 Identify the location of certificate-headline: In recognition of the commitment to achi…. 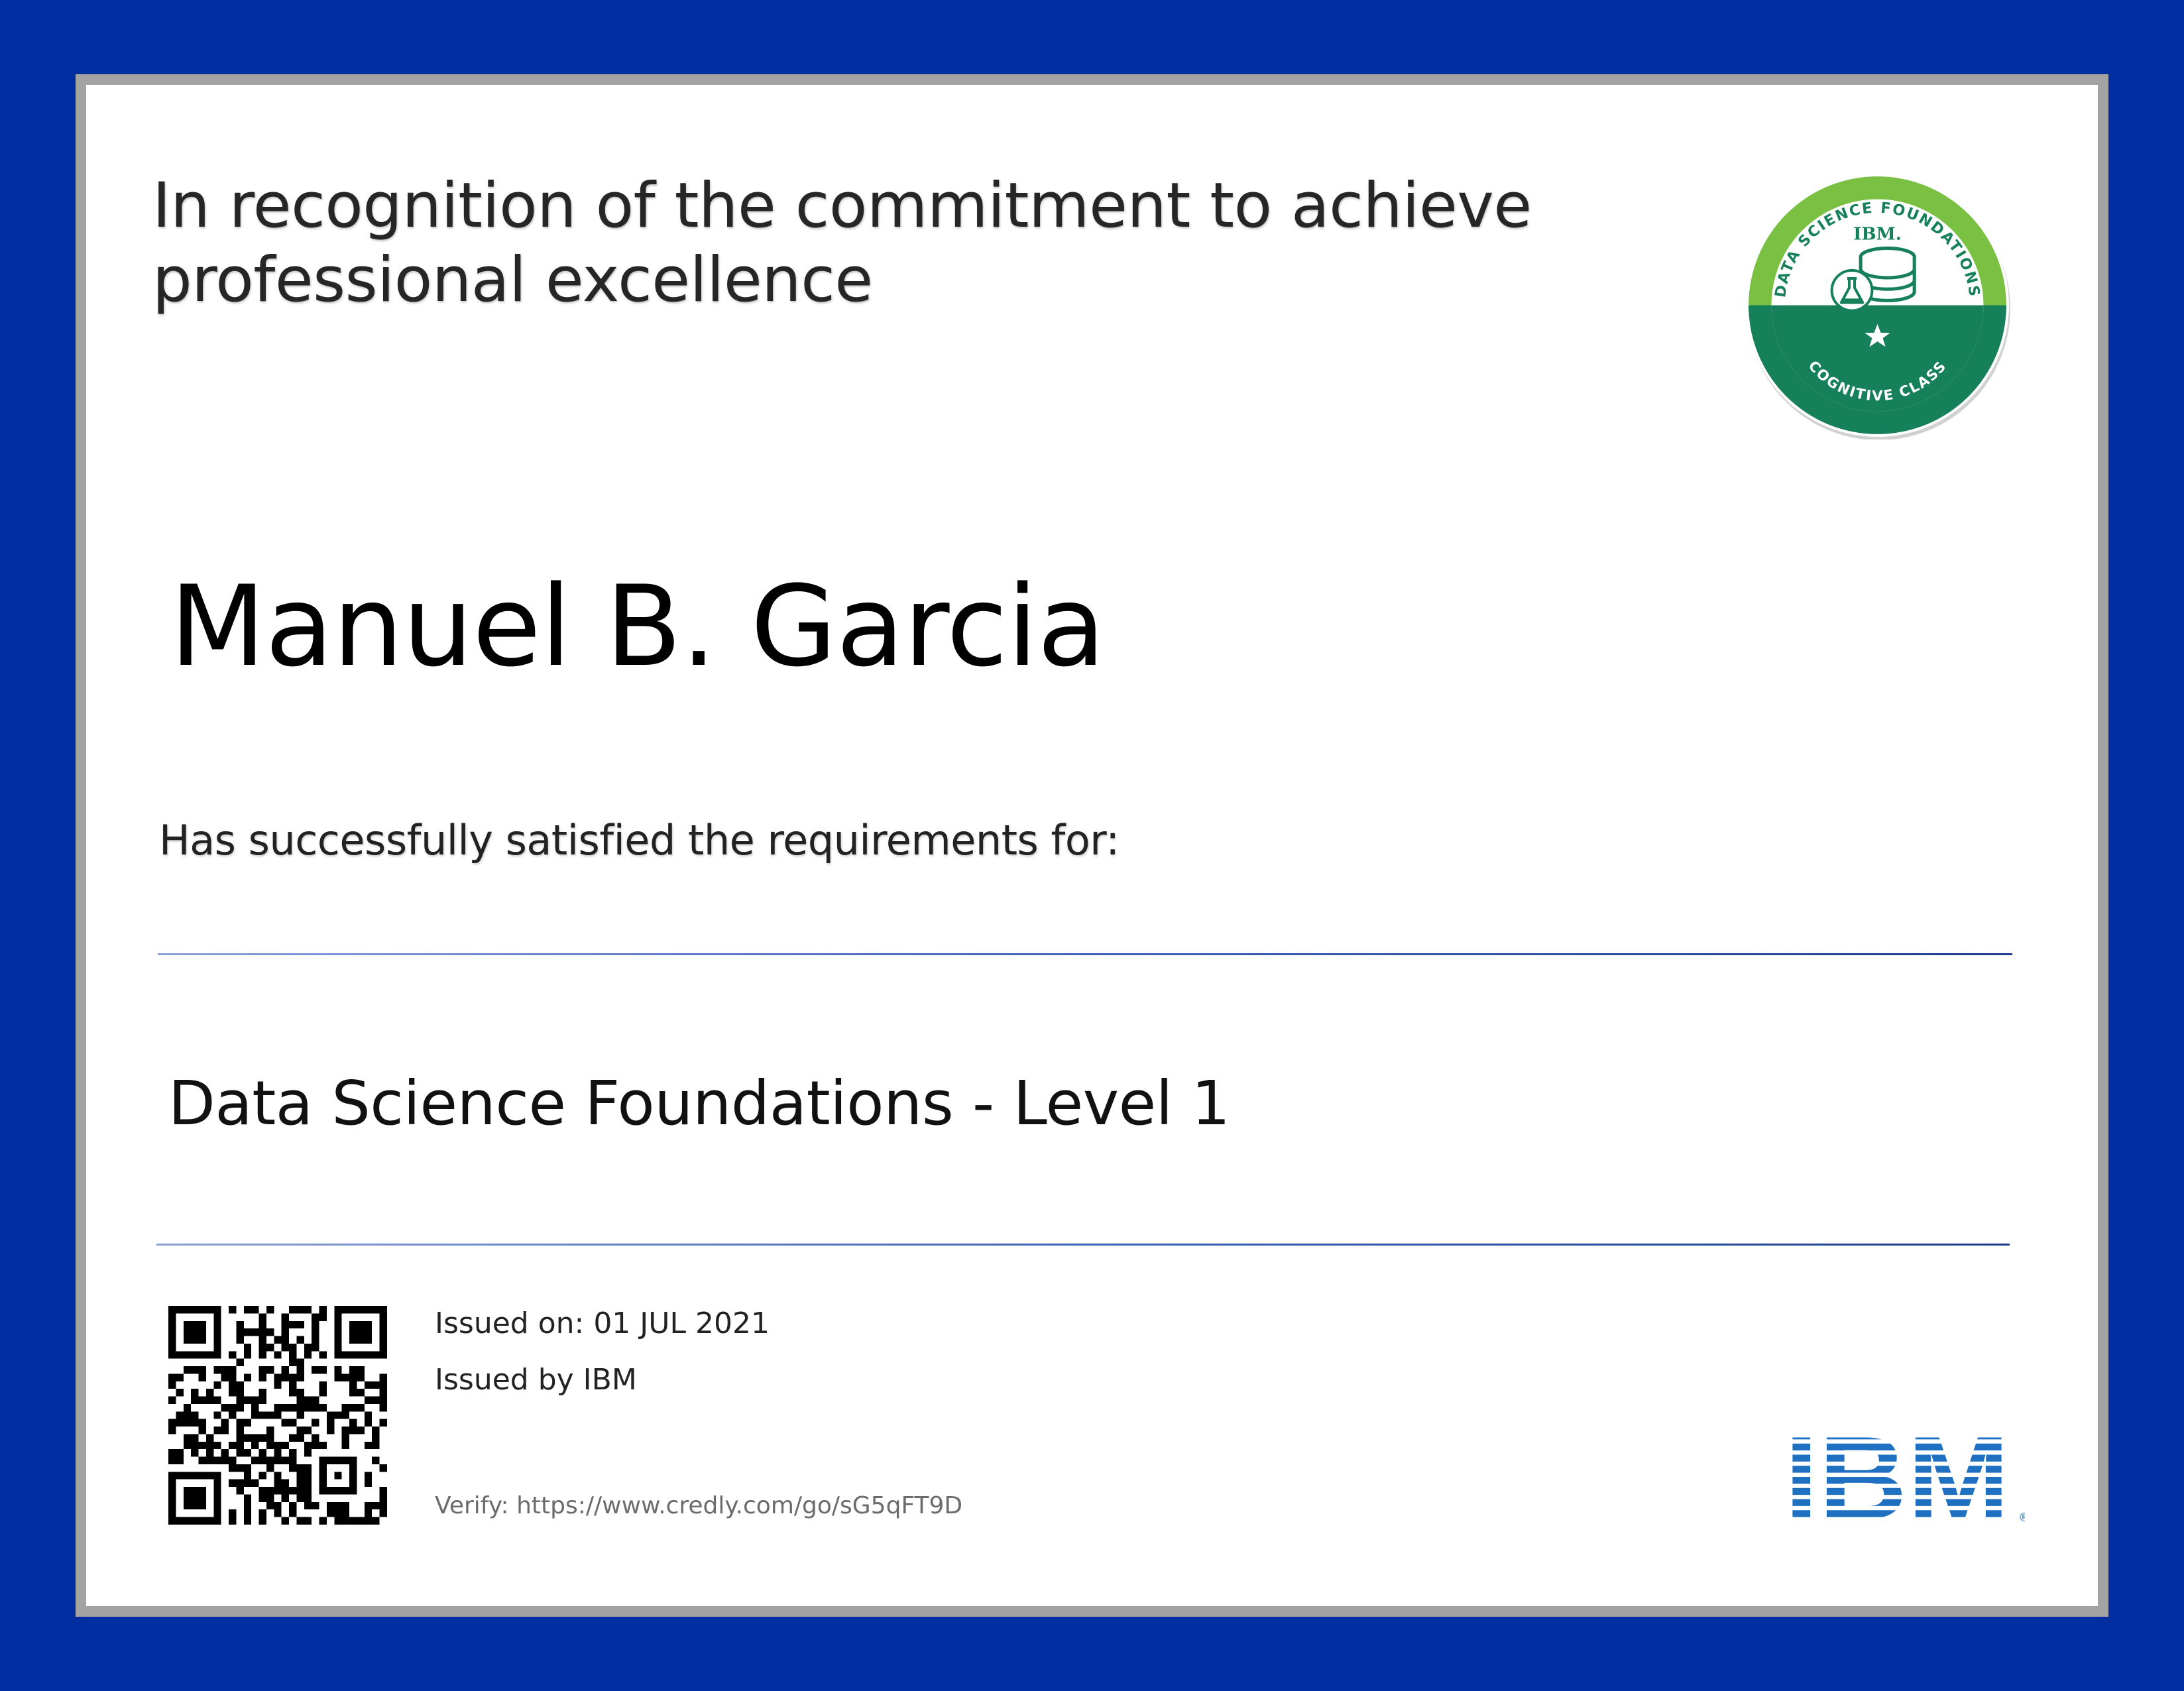
(842, 243).